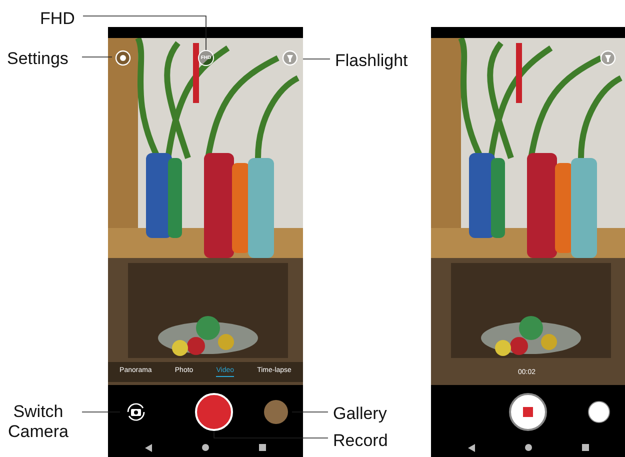 This screenshot has height=457, width=625. Describe the element at coordinates (360, 441) in the screenshot. I see `callout-label: Record` at that location.